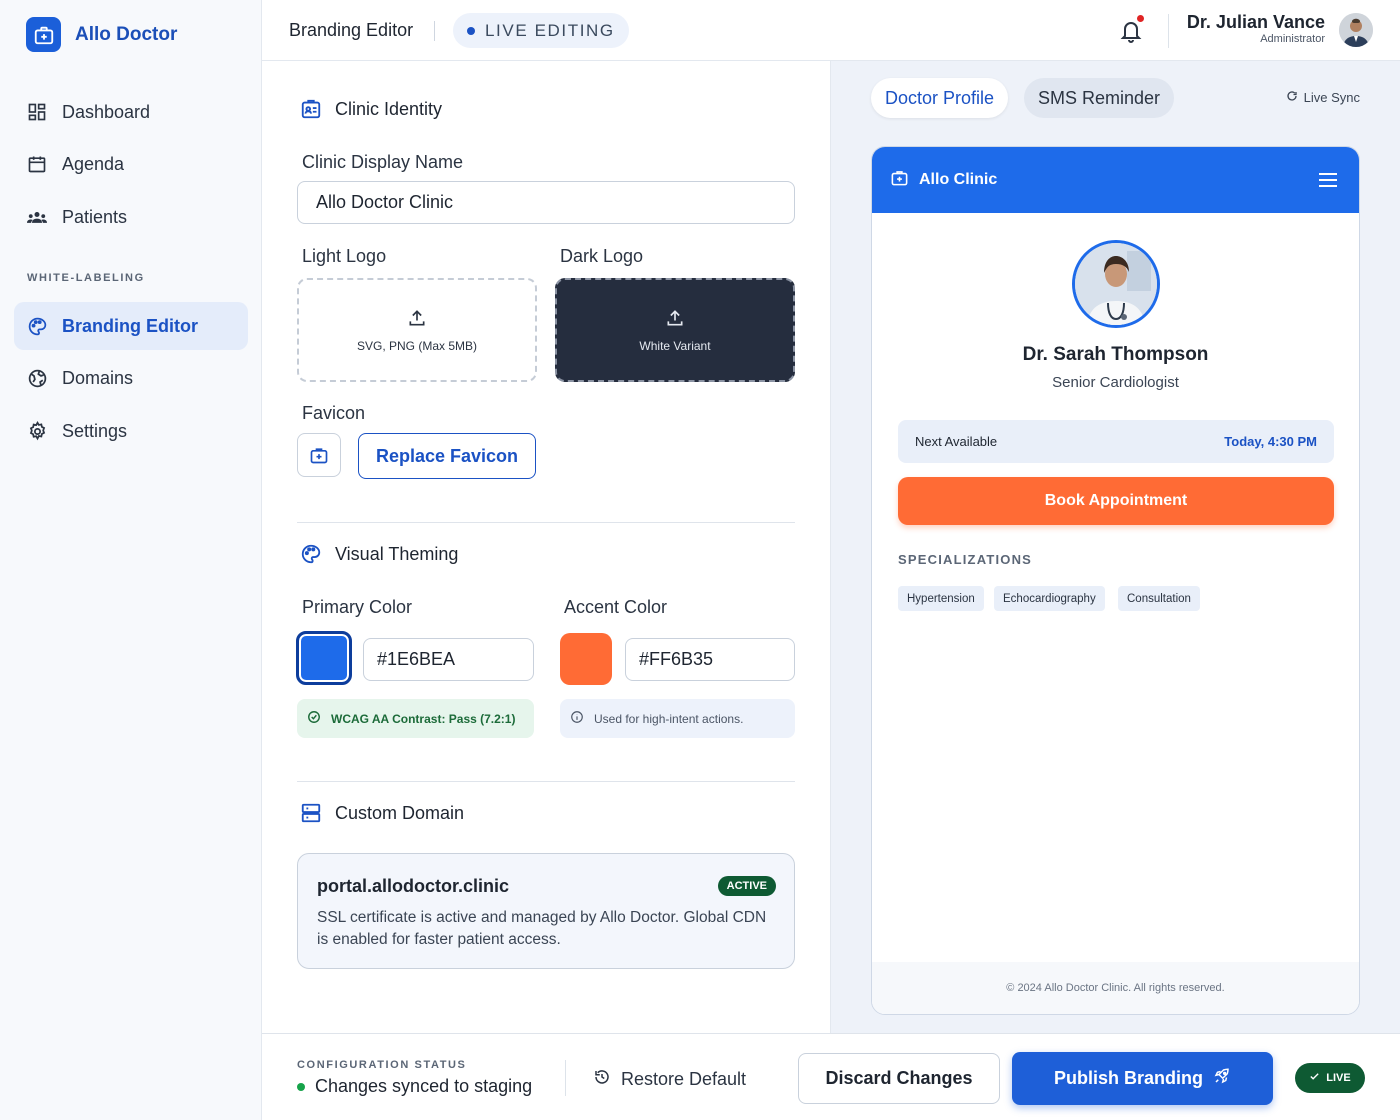 The width and height of the screenshot is (1400, 1120). I want to click on brand: Allo Doctor, so click(101, 34).